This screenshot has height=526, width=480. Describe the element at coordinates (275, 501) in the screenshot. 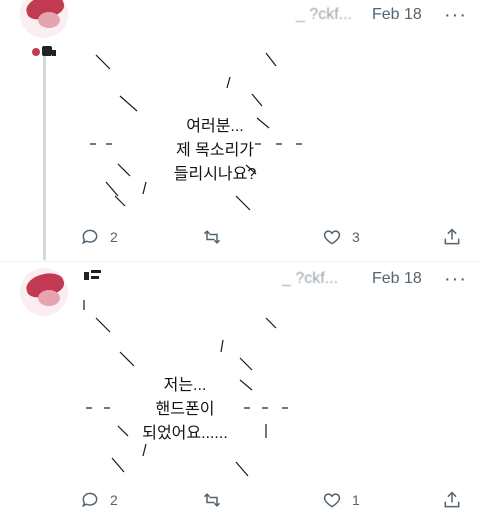

I see `action-bar: 2 1` at that location.